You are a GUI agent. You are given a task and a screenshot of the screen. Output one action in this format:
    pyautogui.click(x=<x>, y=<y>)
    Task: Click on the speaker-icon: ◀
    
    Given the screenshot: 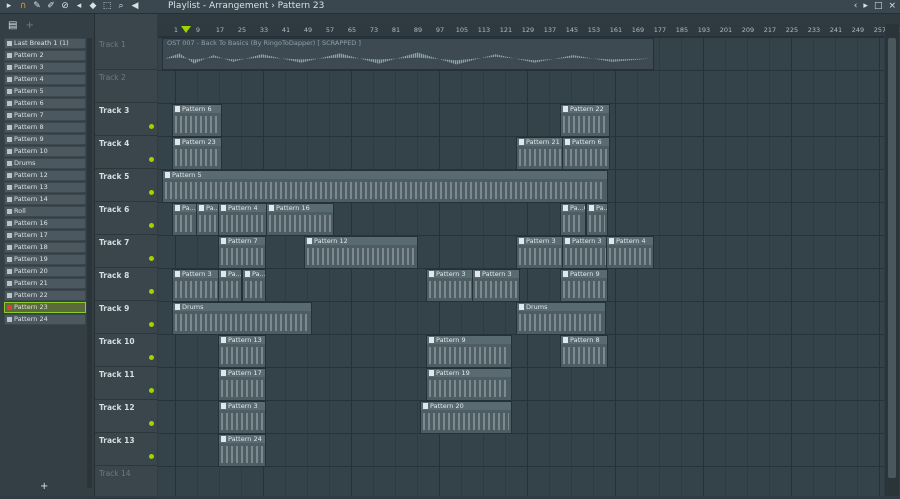 What is the action you would take?
    pyautogui.click(x=135, y=6)
    